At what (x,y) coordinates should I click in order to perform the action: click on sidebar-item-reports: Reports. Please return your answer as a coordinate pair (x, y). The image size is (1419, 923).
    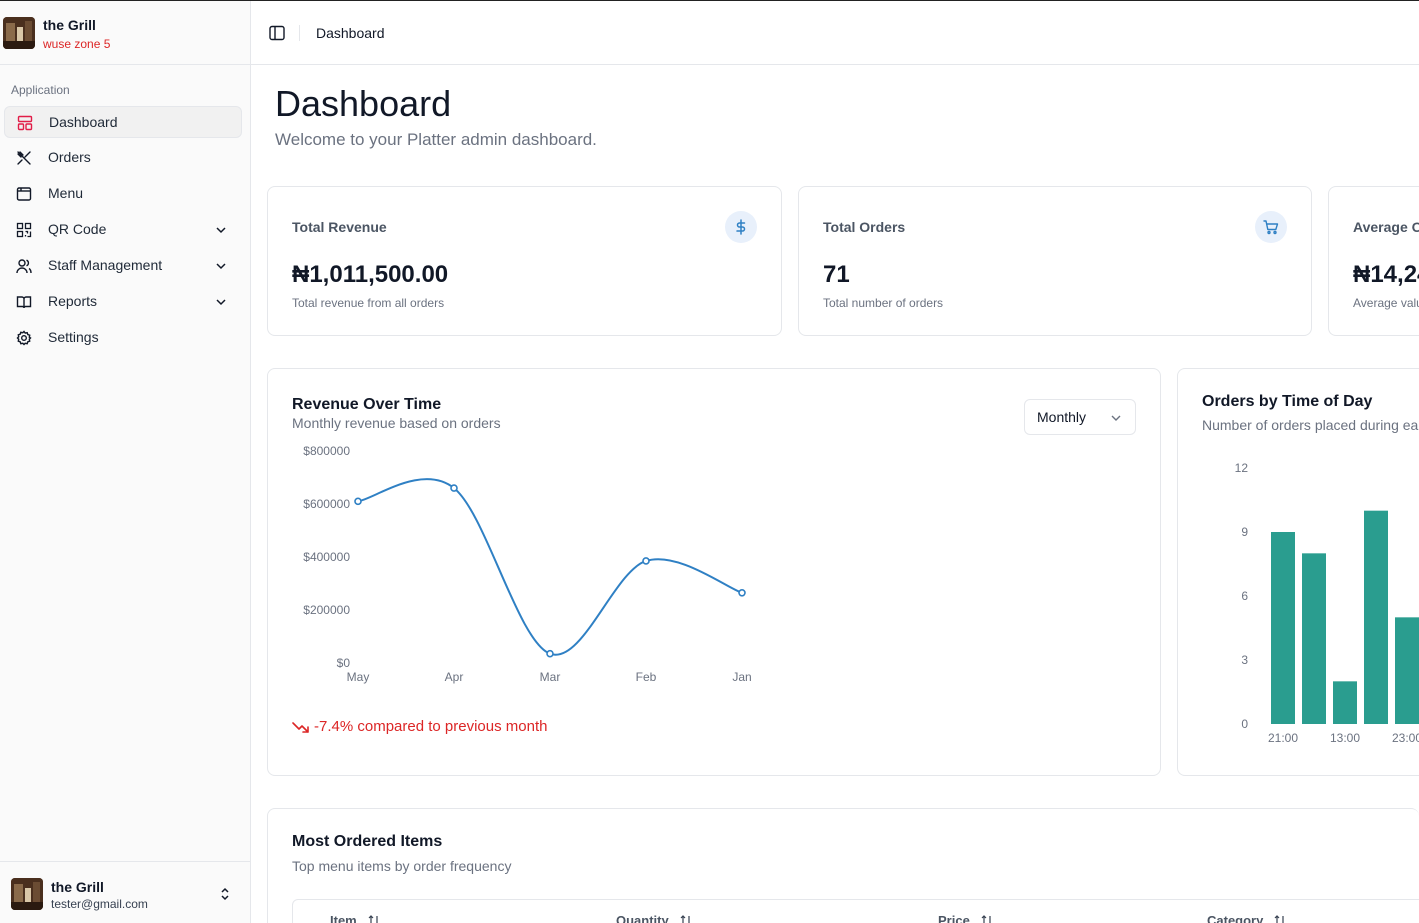
    Looking at the image, I should click on (123, 302).